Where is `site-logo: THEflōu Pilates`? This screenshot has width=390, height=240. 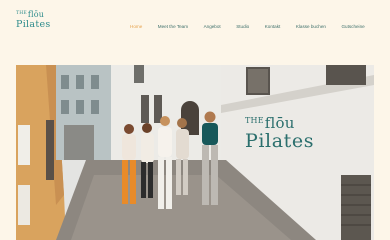
site-logo: THEflōu Pilates is located at coordinates (38, 20).